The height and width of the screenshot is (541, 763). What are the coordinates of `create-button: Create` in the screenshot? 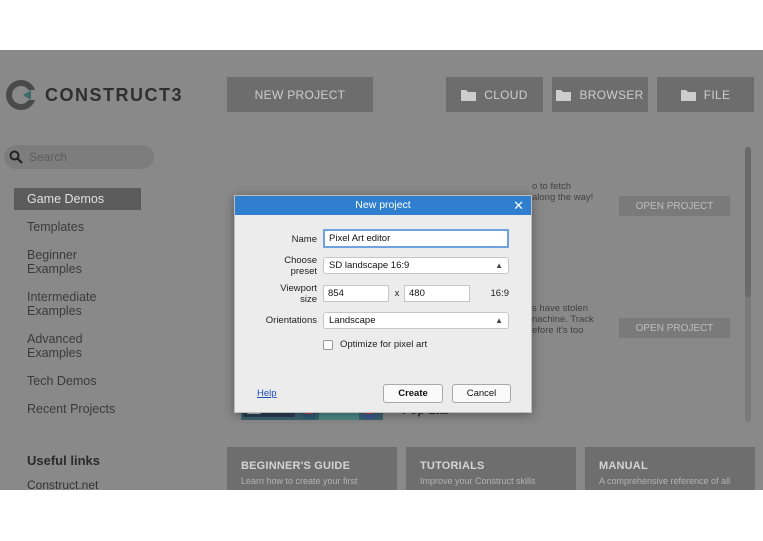 It's located at (413, 393).